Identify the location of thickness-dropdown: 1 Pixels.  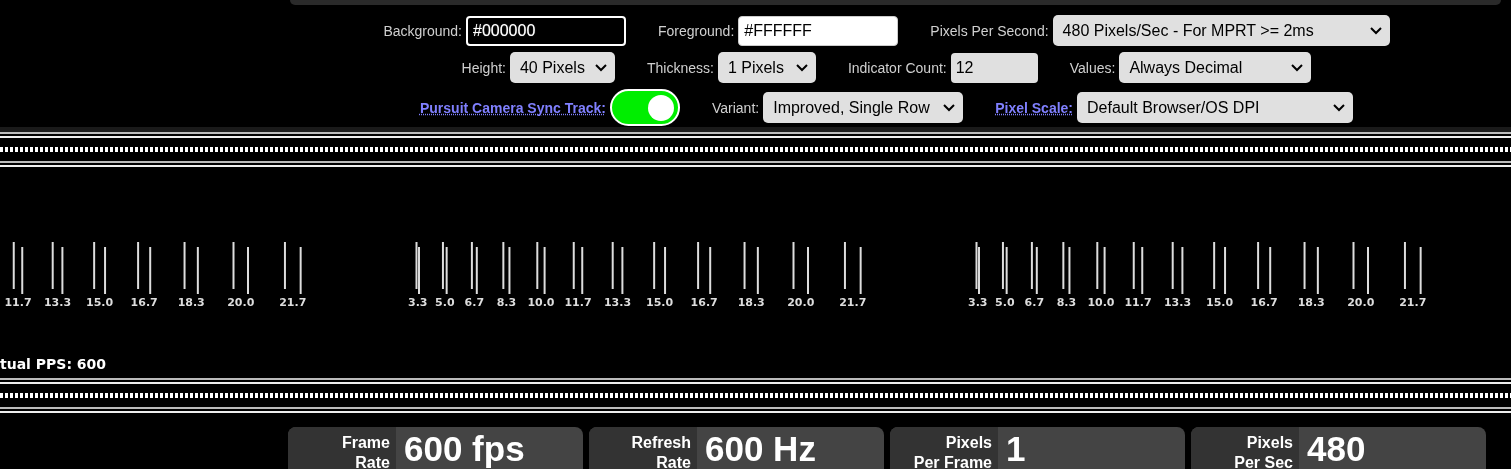
(766, 67).